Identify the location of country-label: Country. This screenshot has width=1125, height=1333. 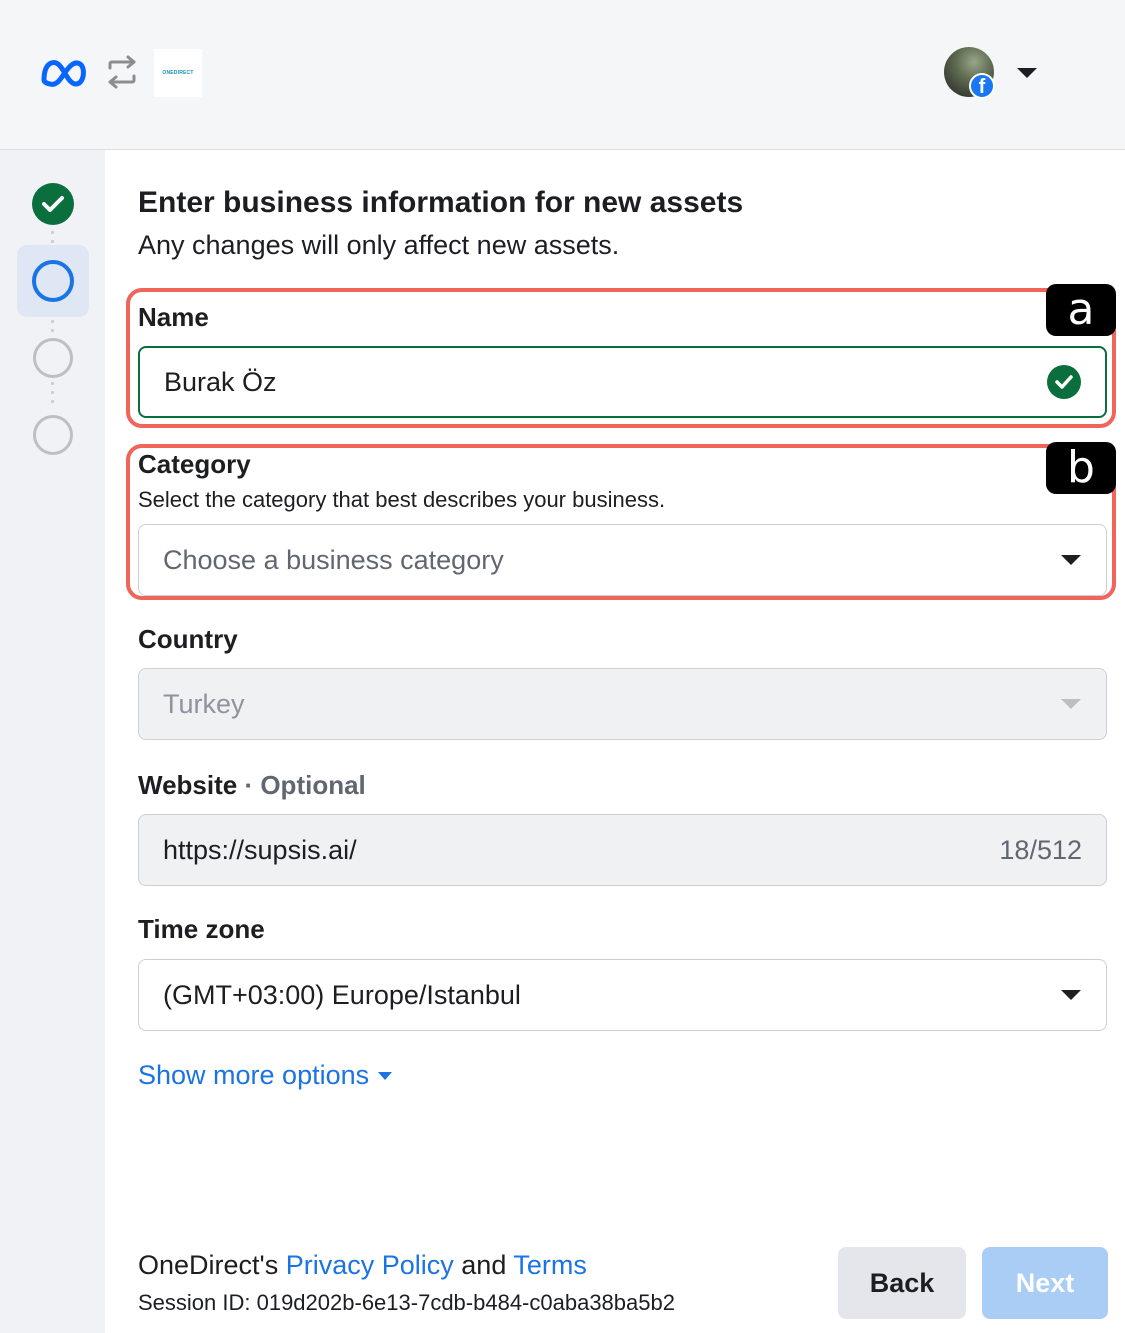
(188, 639).